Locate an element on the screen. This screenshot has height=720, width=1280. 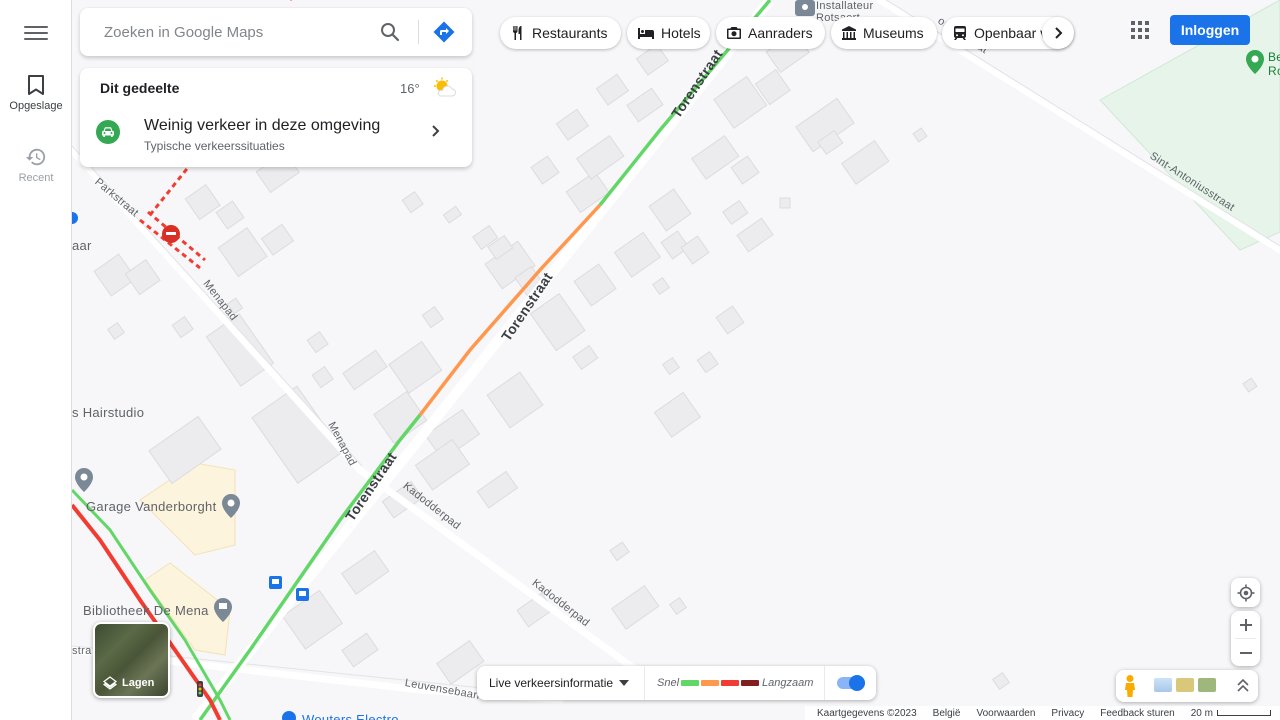
recent-button: Recent is located at coordinates (36, 165).